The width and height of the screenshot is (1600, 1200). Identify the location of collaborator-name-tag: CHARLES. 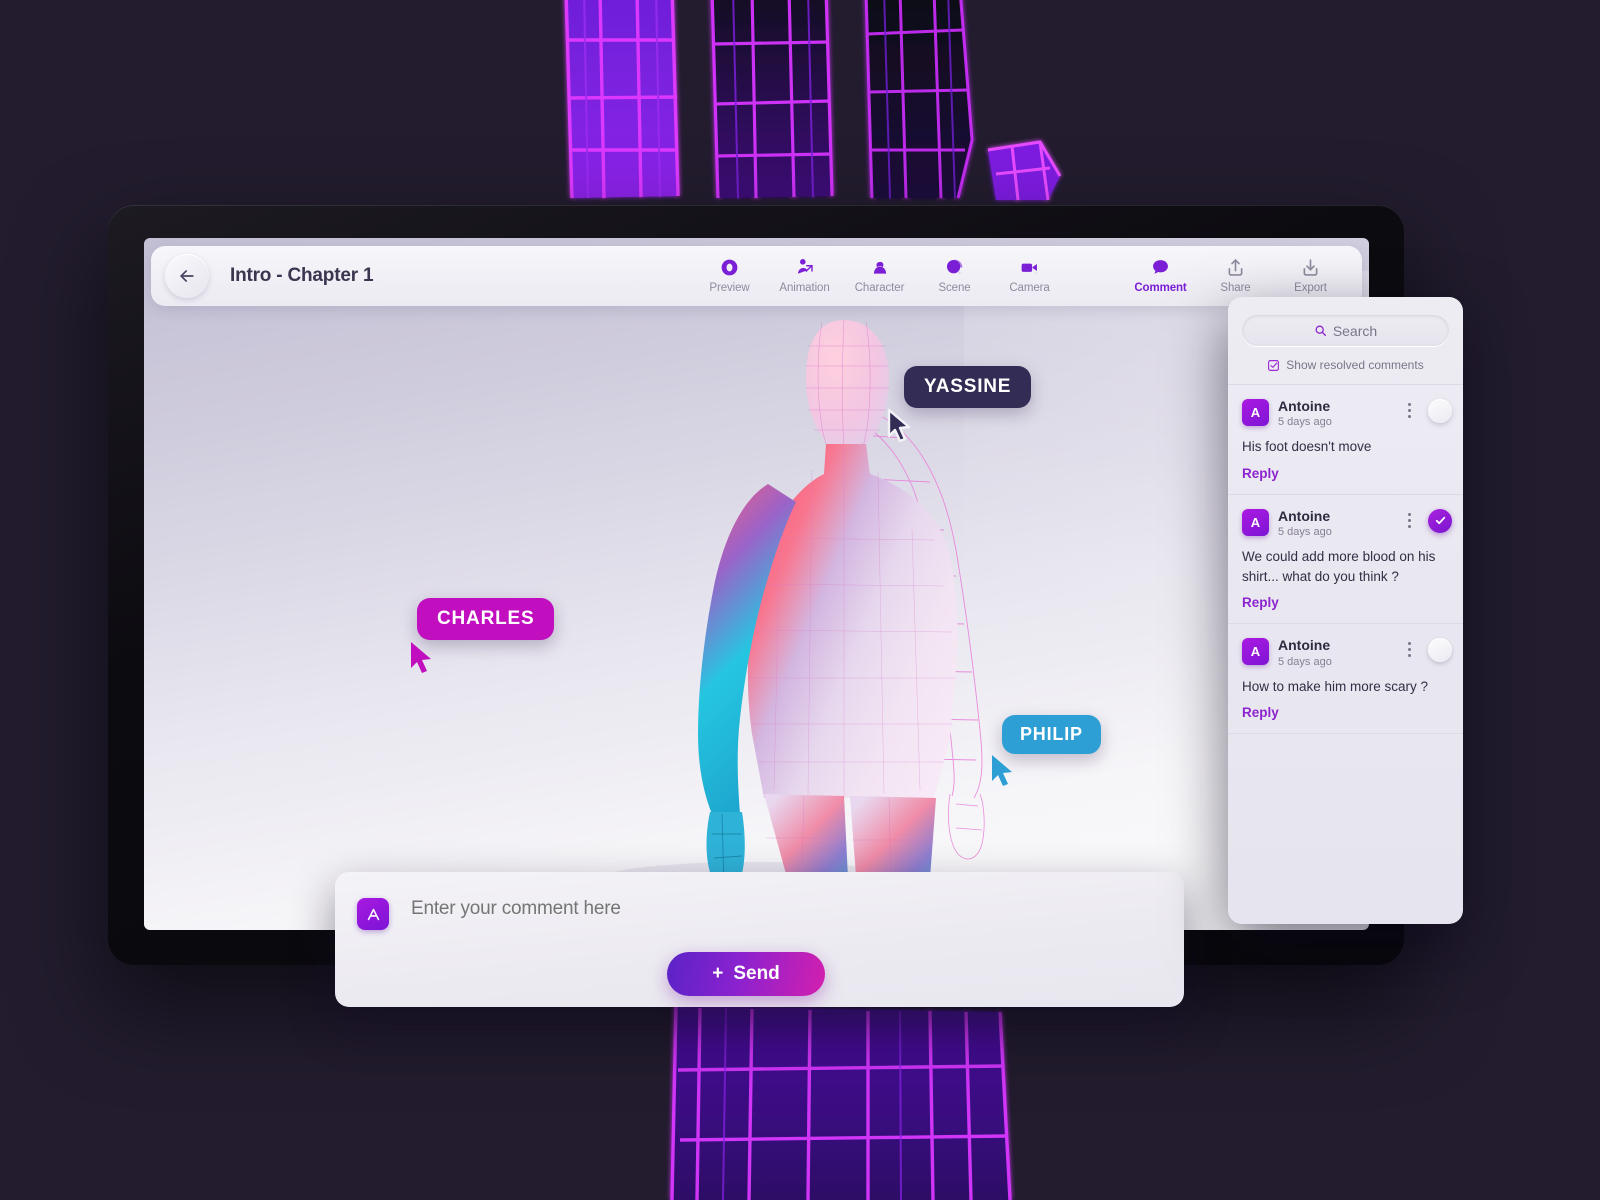
(486, 619).